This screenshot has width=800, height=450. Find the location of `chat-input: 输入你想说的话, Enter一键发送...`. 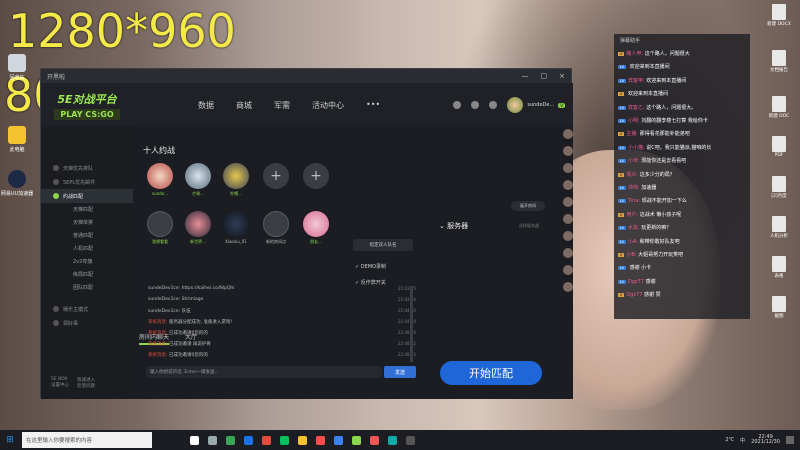

chat-input: 输入你想说的话, Enter一键发送... is located at coordinates (264, 372).